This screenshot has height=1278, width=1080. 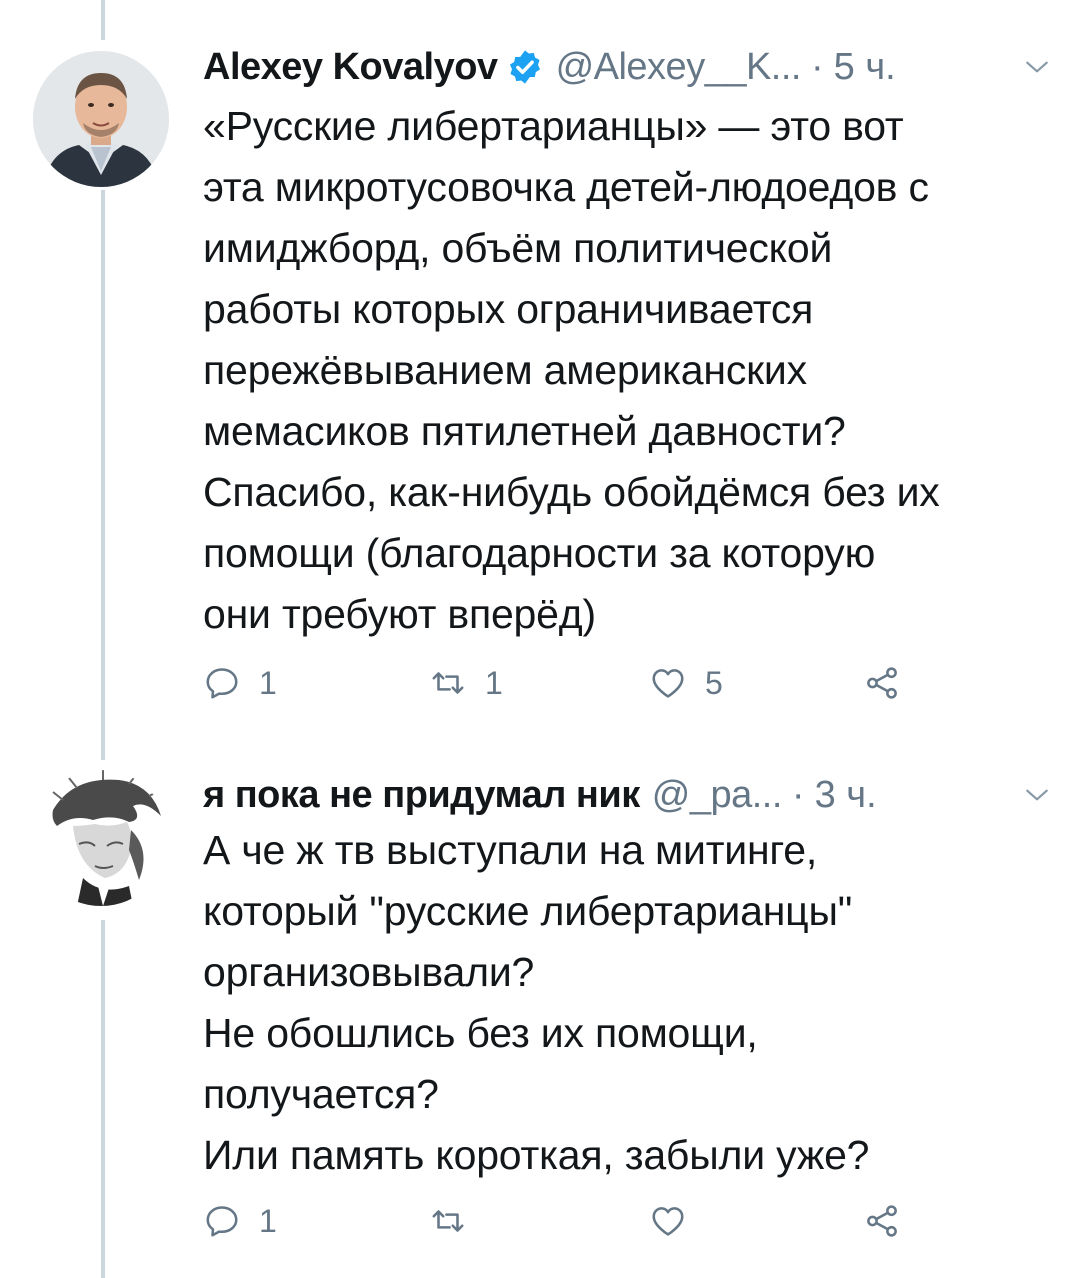 I want to click on like-button, so click(x=677, y=1221).